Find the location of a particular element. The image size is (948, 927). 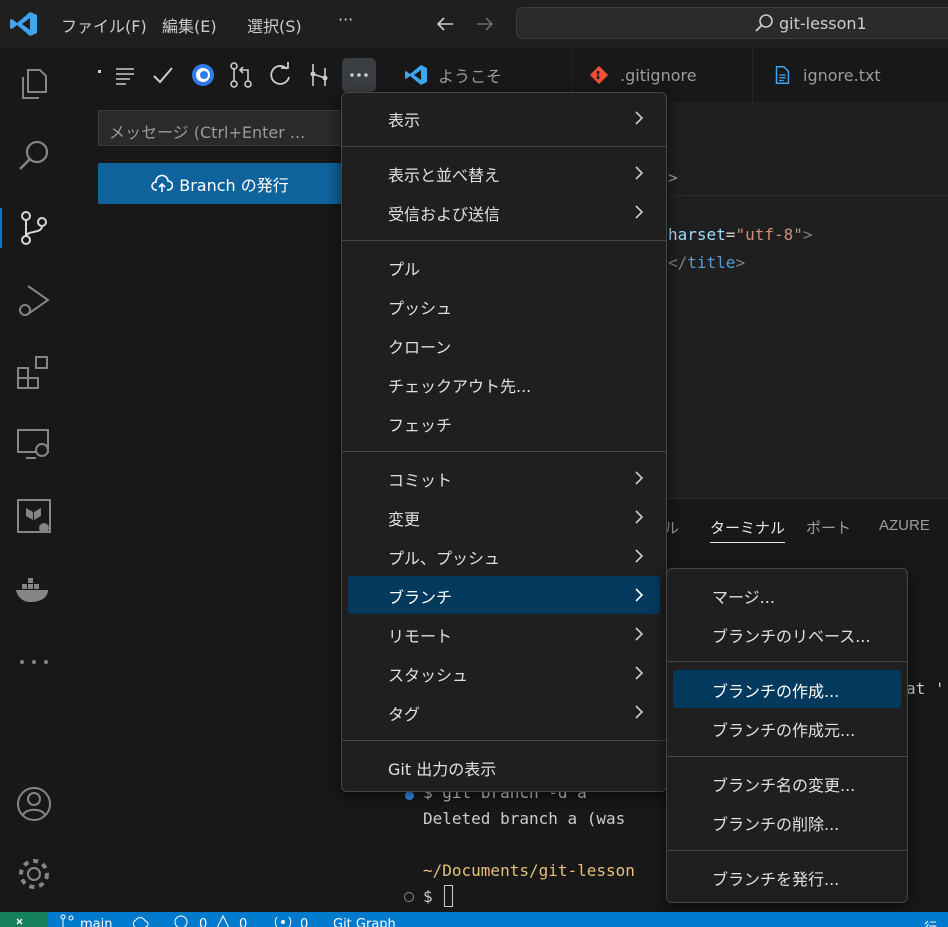

terminal-prompt: $ is located at coordinates (428, 896).